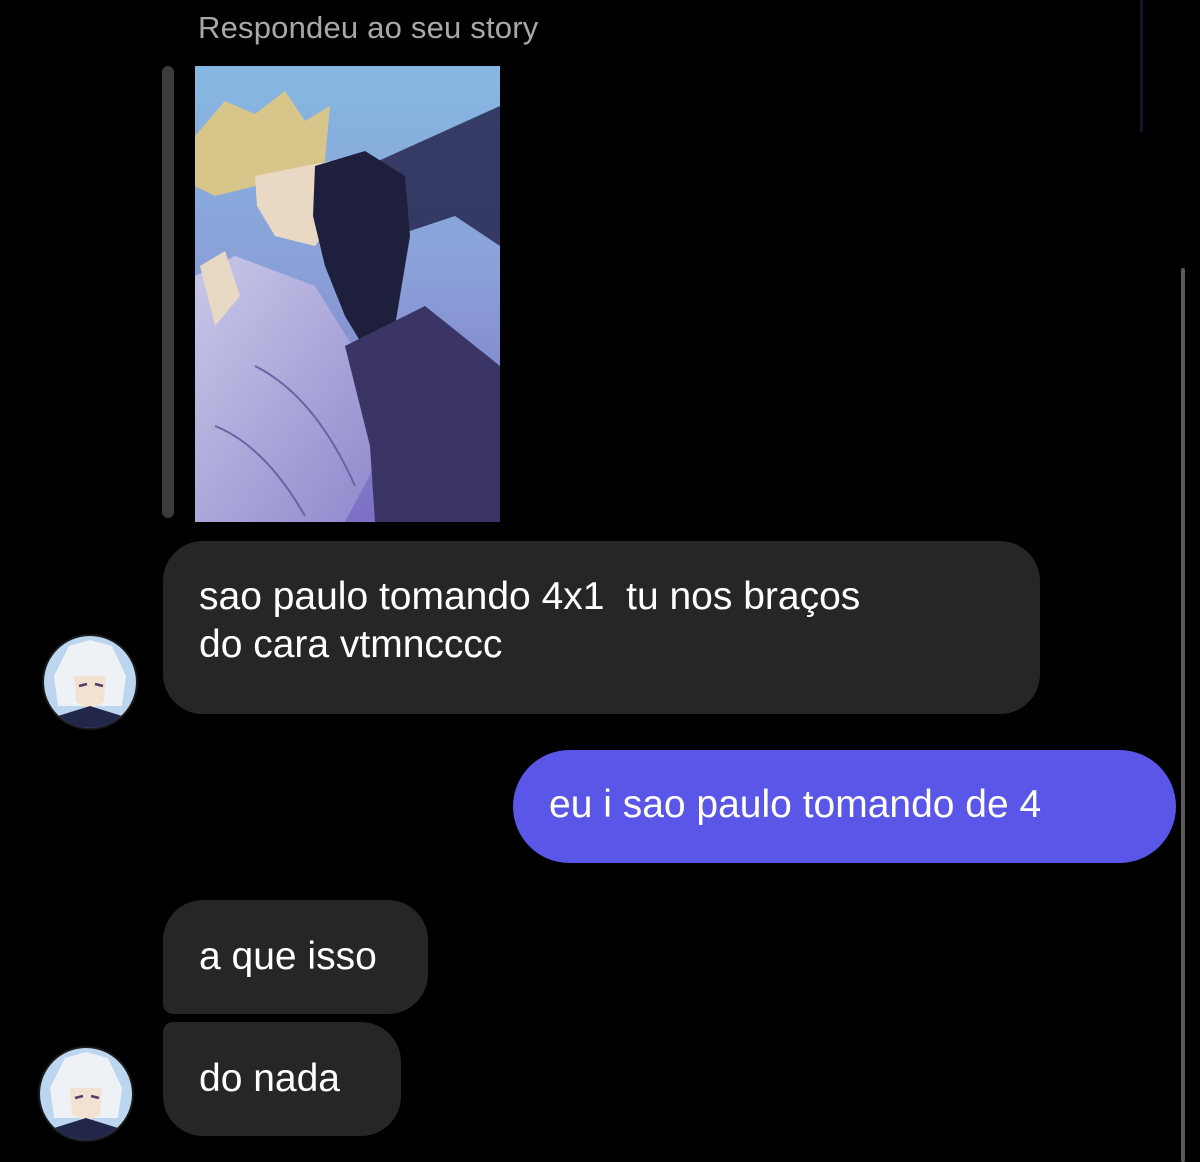  What do you see at coordinates (295, 957) in the screenshot?
I see `message-bubble-incoming: a que isso` at bounding box center [295, 957].